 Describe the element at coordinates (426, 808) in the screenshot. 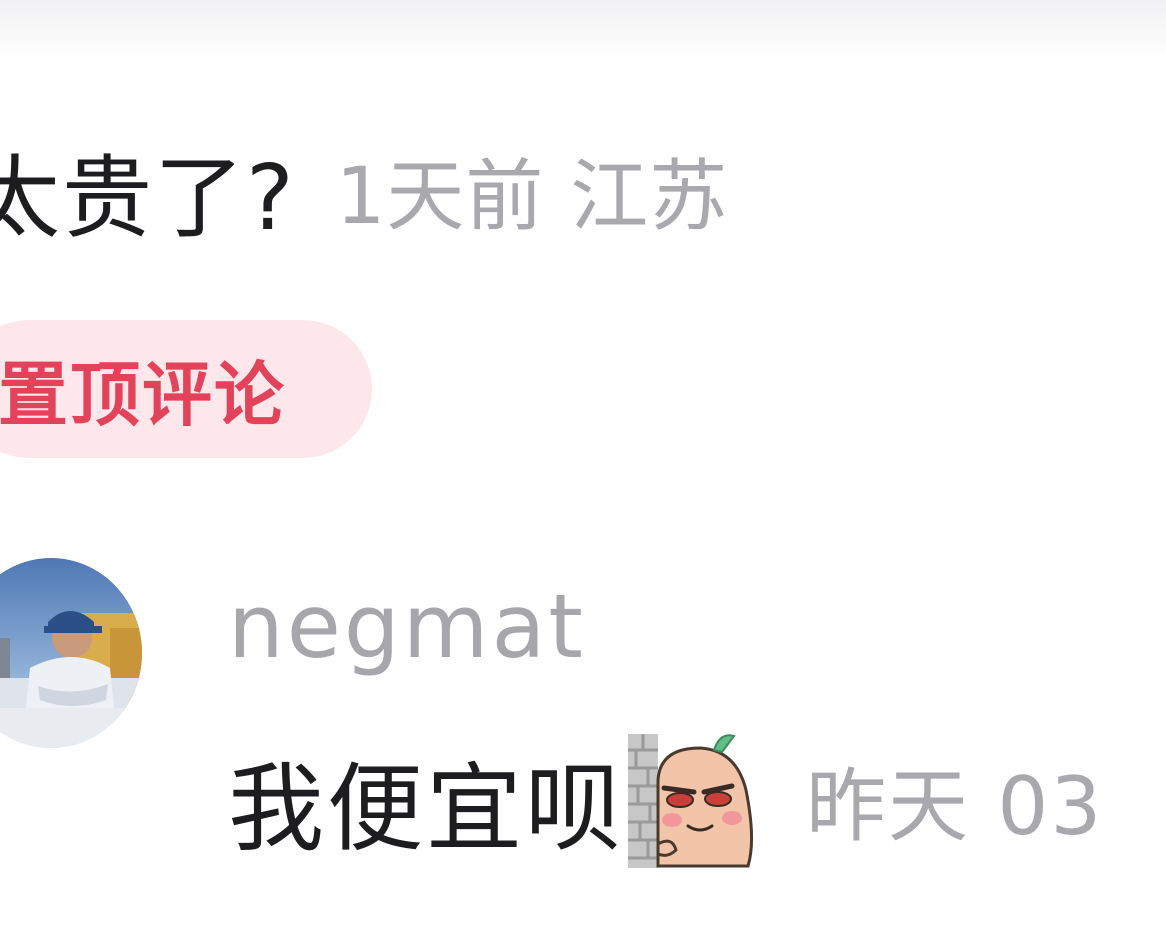

I see `reply-text: 我便宜呗` at that location.